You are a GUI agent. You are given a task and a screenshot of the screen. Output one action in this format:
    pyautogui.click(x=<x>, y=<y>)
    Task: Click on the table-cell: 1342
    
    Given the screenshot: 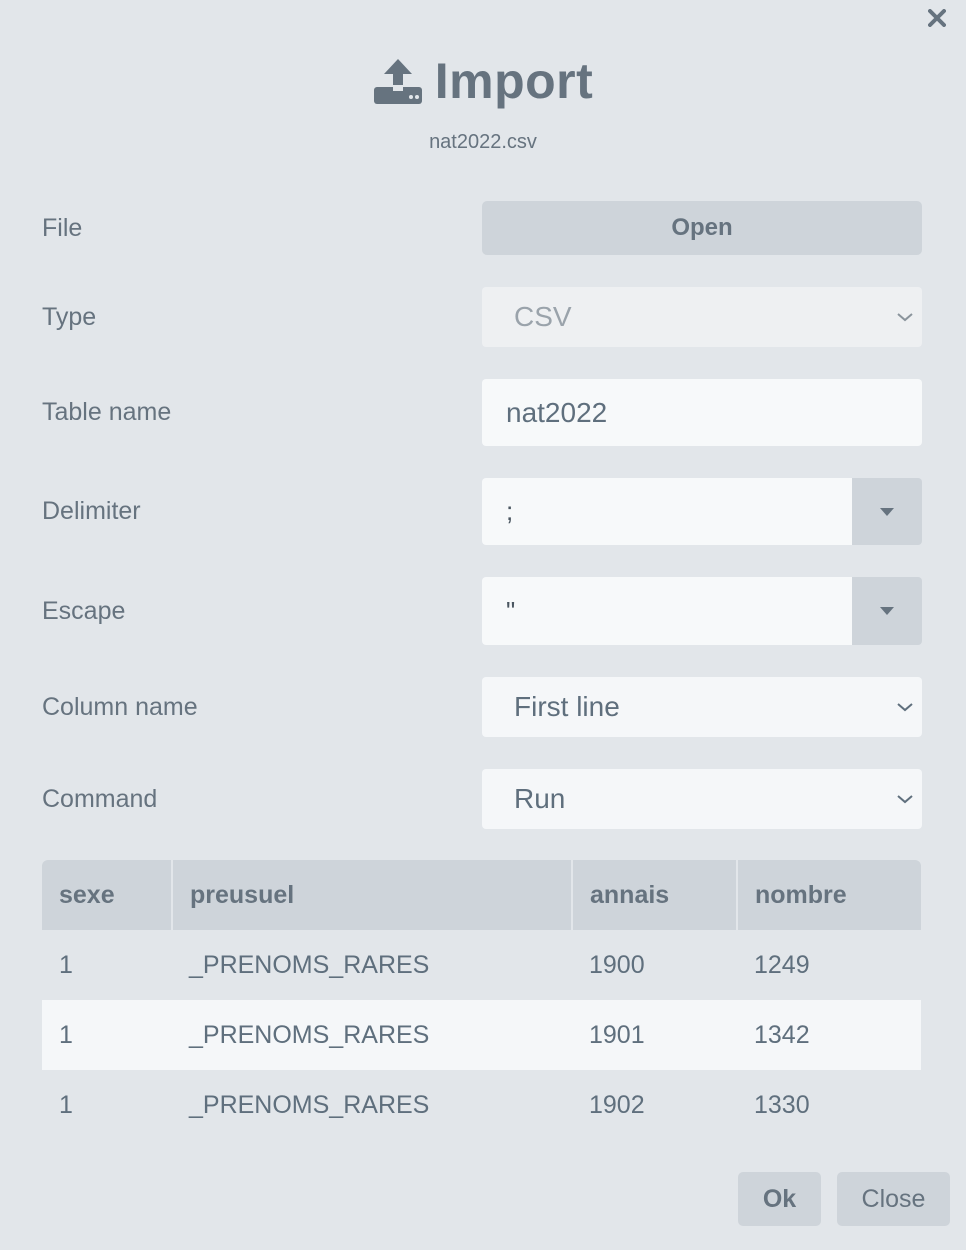 What is the action you would take?
    pyautogui.click(x=829, y=1035)
    